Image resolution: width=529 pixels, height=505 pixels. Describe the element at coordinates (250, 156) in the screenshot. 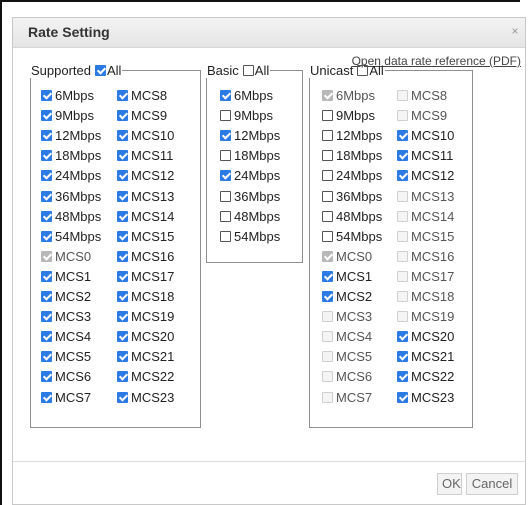

I see `basic-rate-18mbps: 18Mbps` at that location.